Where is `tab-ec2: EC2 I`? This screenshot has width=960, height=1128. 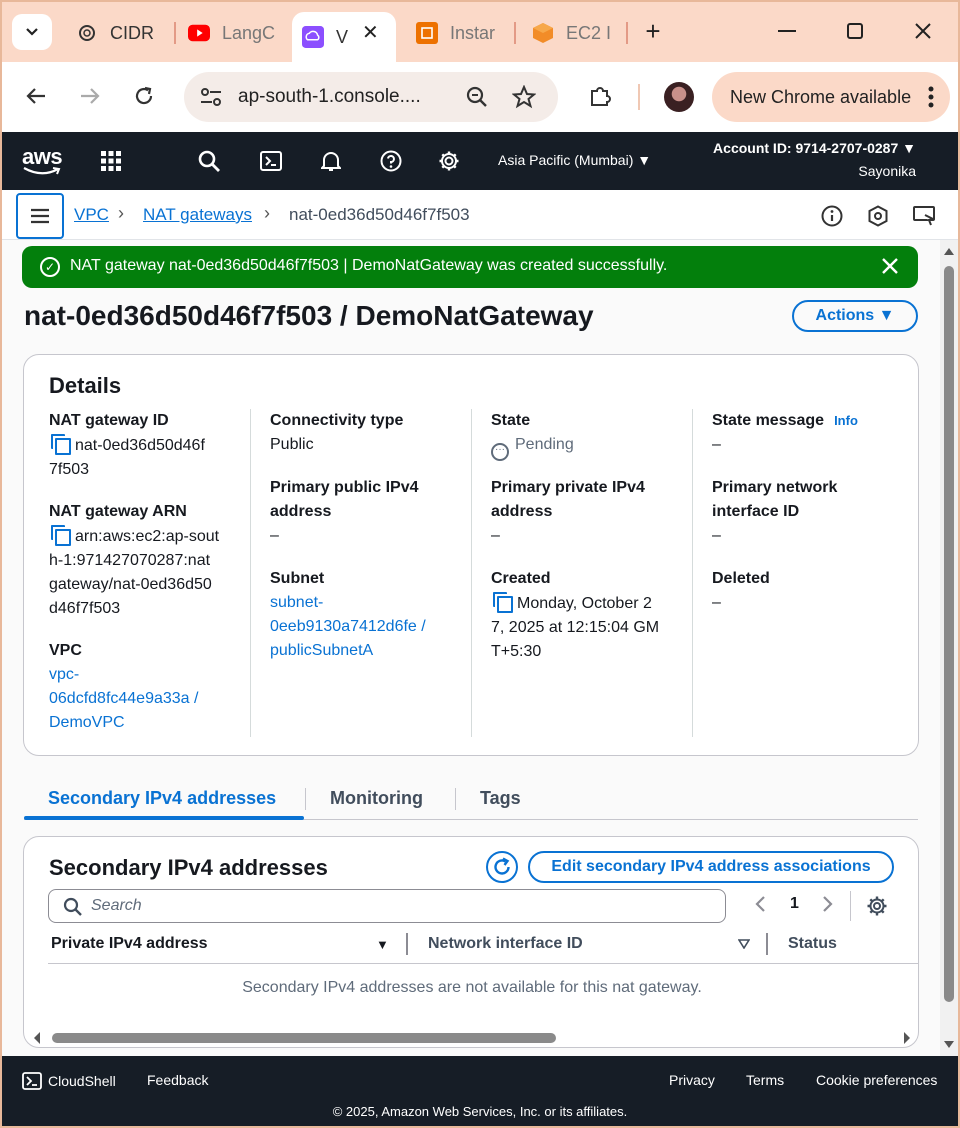 tab-ec2: EC2 I is located at coordinates (574, 33).